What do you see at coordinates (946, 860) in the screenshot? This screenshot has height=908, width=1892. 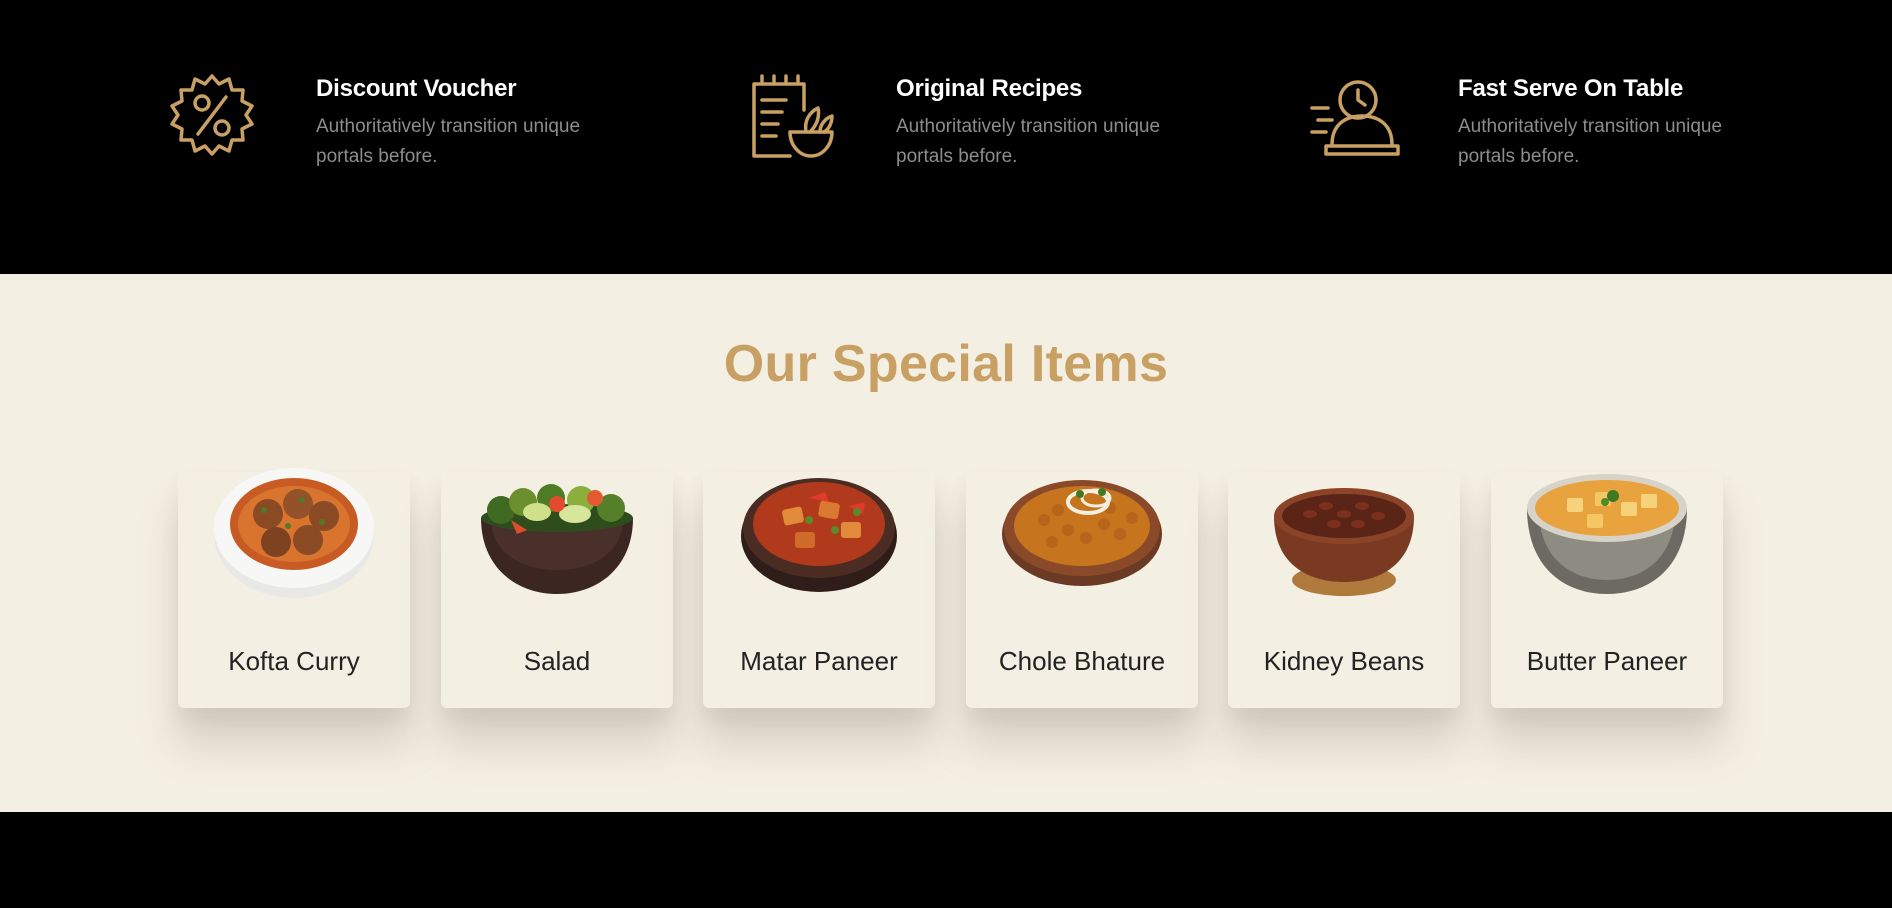 I see `footer-band` at bounding box center [946, 860].